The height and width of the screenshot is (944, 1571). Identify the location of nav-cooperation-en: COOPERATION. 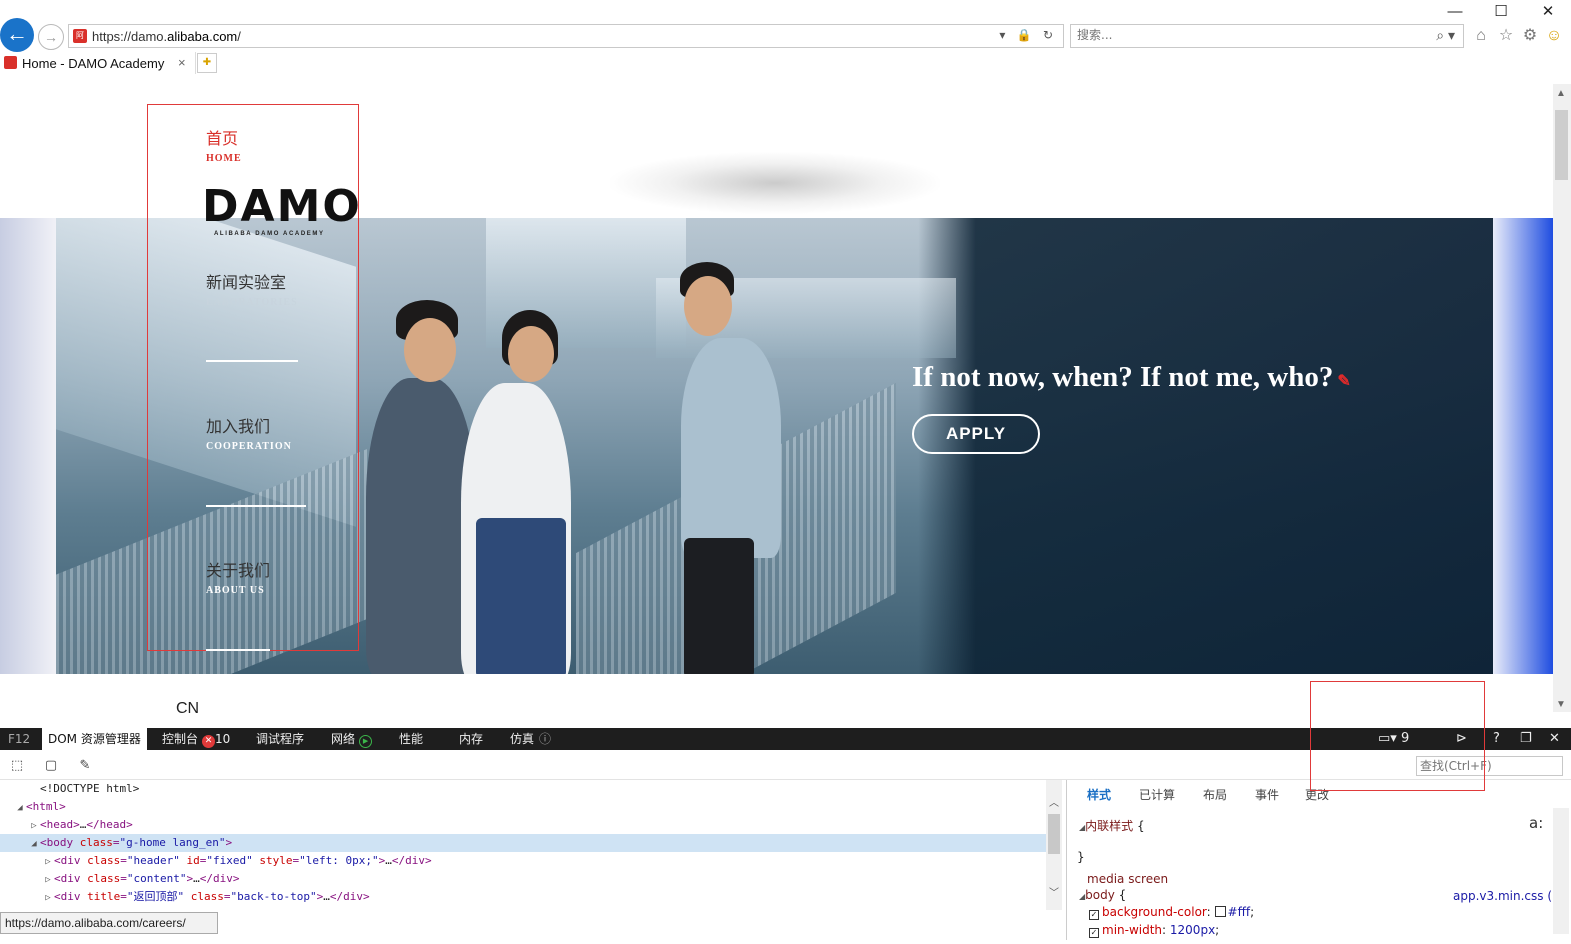
(249, 446).